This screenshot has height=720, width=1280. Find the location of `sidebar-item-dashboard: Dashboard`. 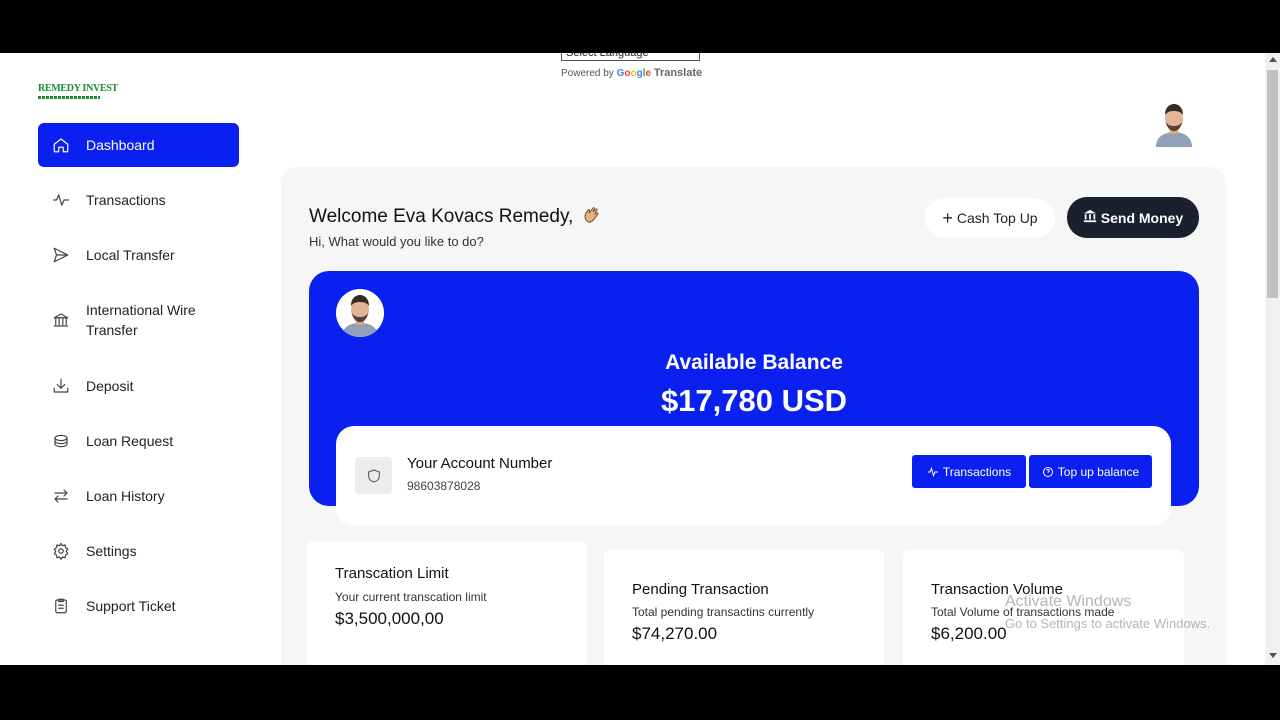

sidebar-item-dashboard: Dashboard is located at coordinates (138, 145).